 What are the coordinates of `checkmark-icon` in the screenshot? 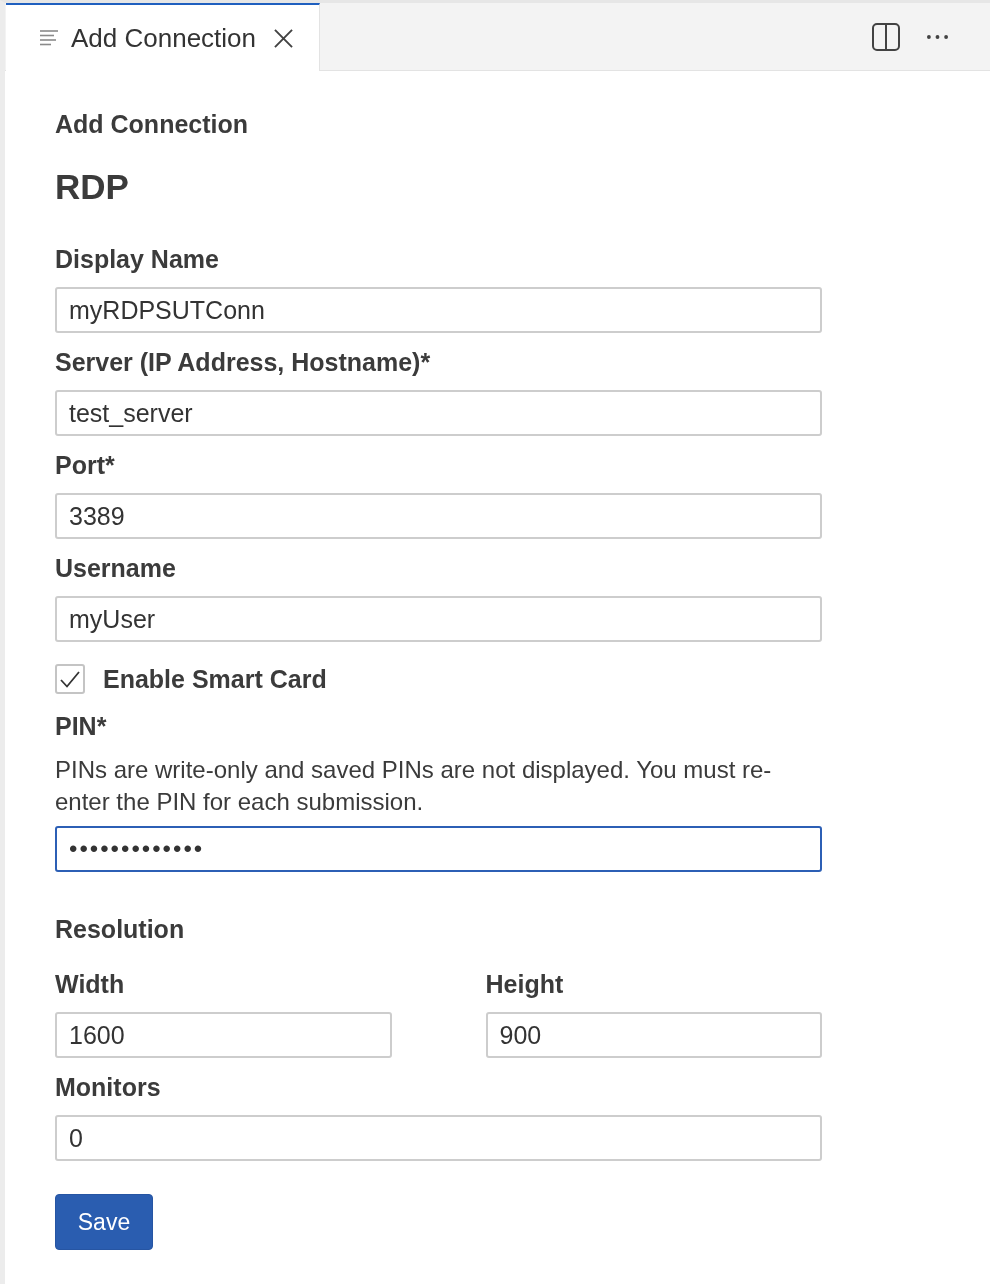 It's located at (70, 679).